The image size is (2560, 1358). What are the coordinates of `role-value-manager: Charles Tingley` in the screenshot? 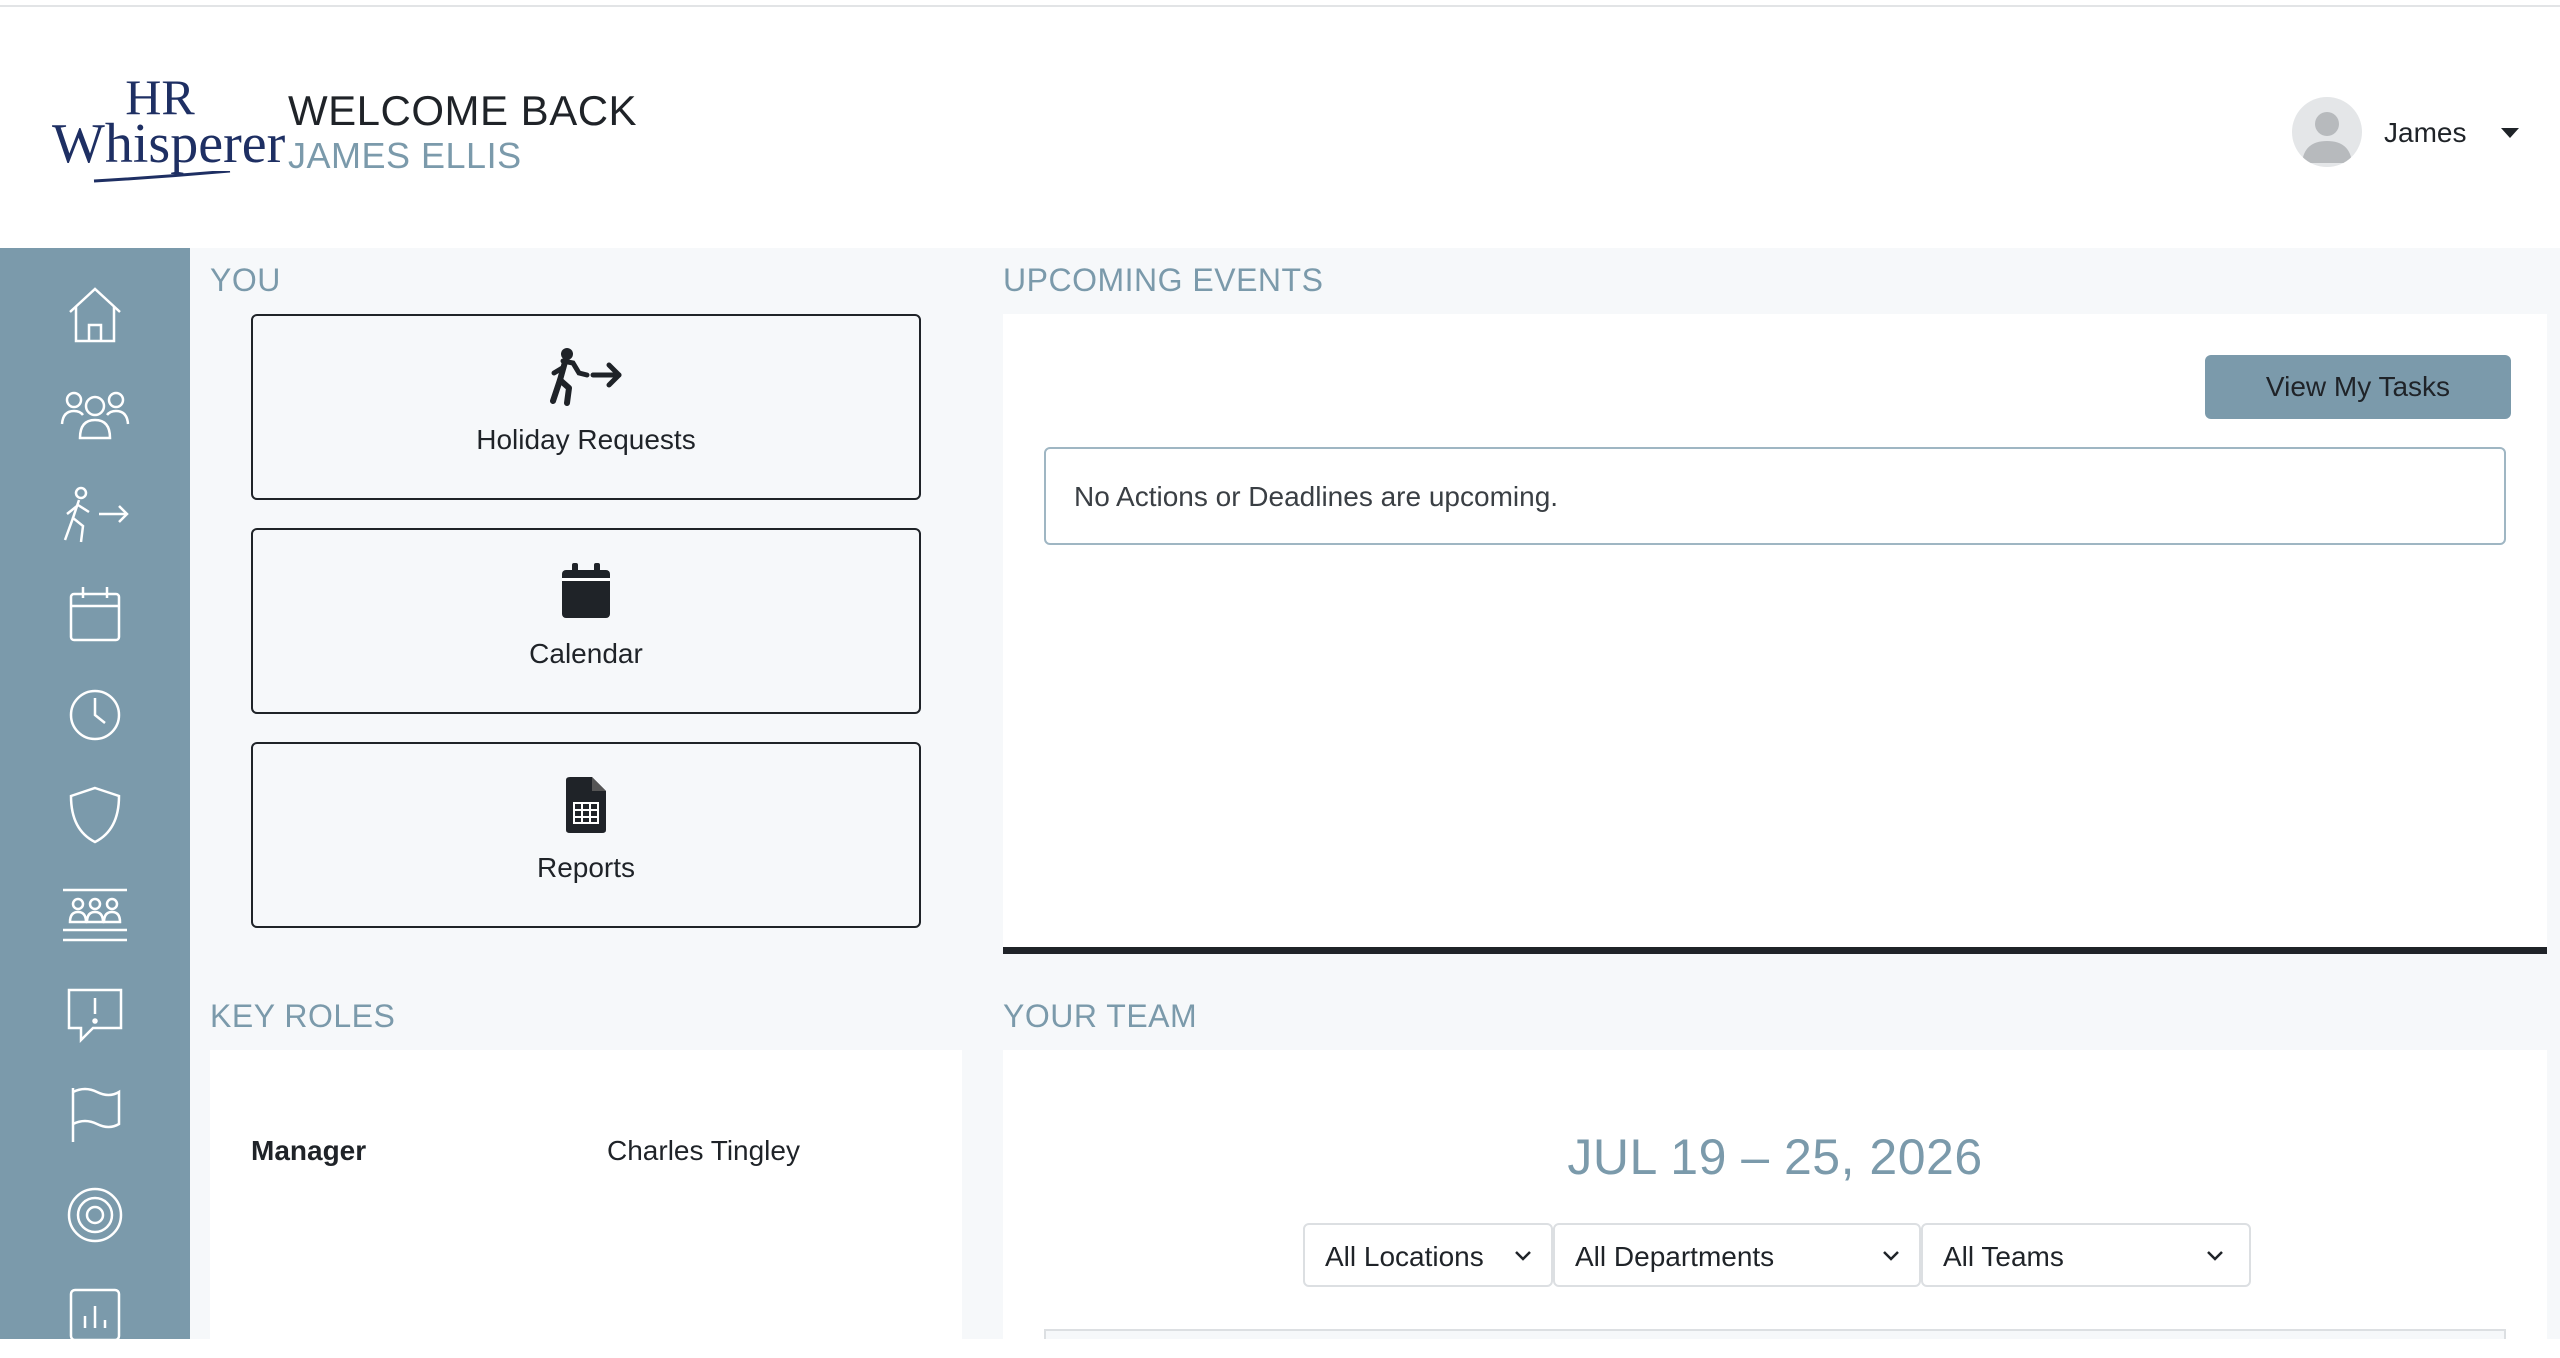 It's located at (703, 1151).